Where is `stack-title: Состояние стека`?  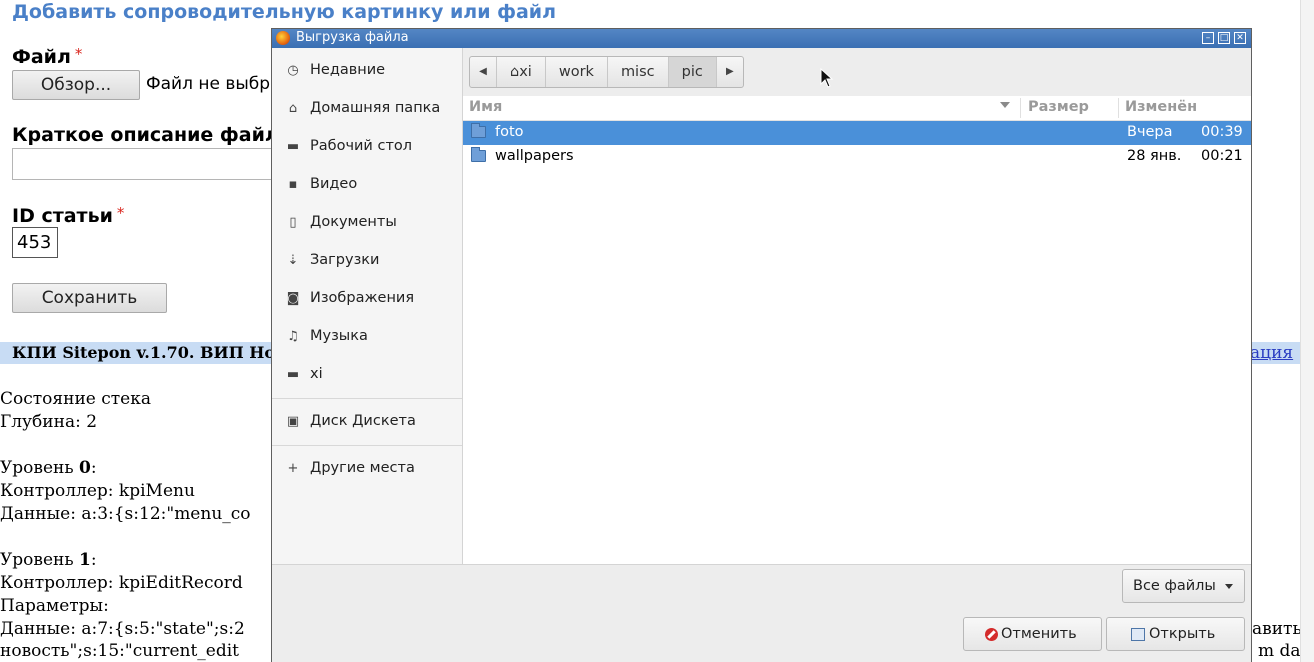
stack-title: Состояние стека is located at coordinates (75, 399).